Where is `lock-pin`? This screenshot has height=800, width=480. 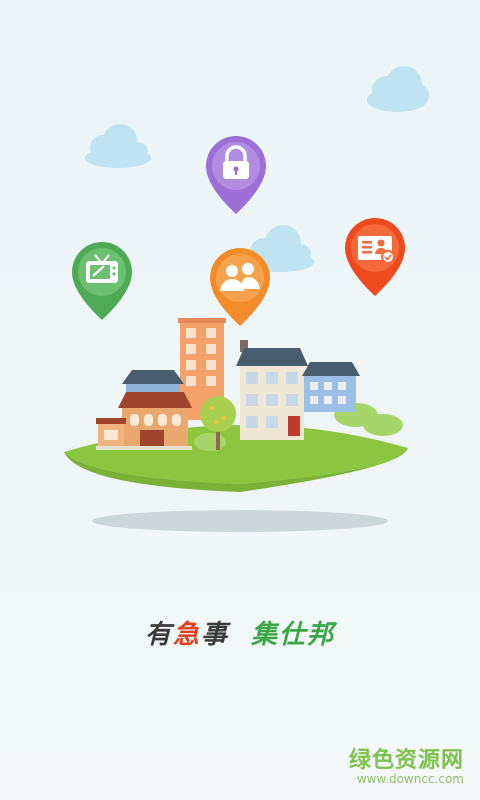 lock-pin is located at coordinates (236, 175).